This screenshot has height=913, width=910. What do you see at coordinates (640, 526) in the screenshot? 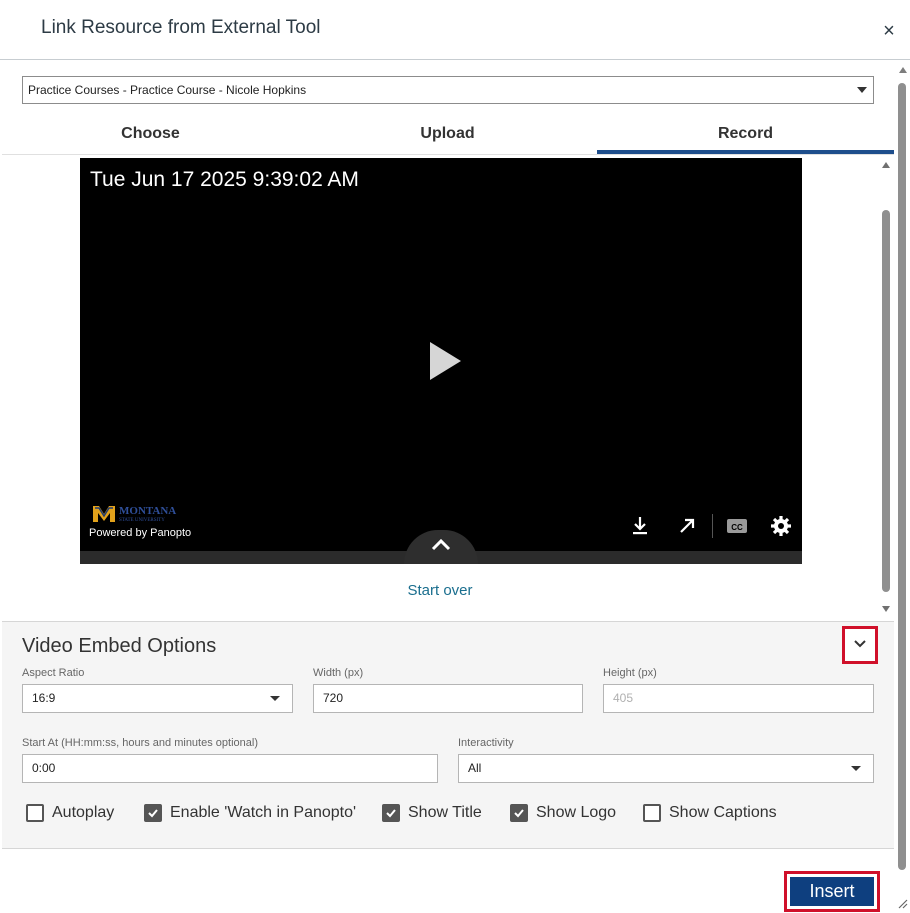
I see `download-icon` at bounding box center [640, 526].